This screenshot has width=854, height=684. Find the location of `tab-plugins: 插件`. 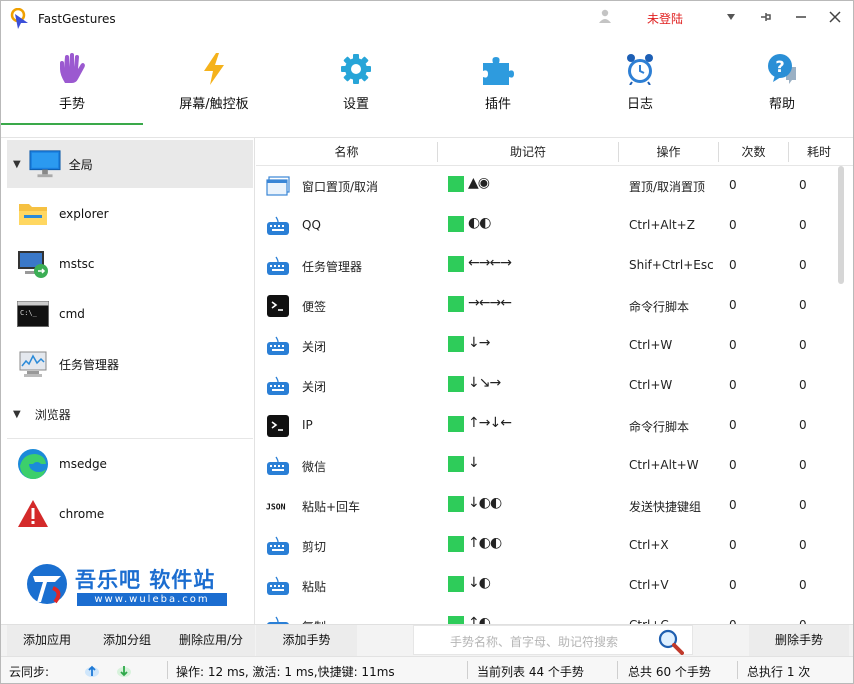

tab-plugins: 插件 is located at coordinates (498, 80).